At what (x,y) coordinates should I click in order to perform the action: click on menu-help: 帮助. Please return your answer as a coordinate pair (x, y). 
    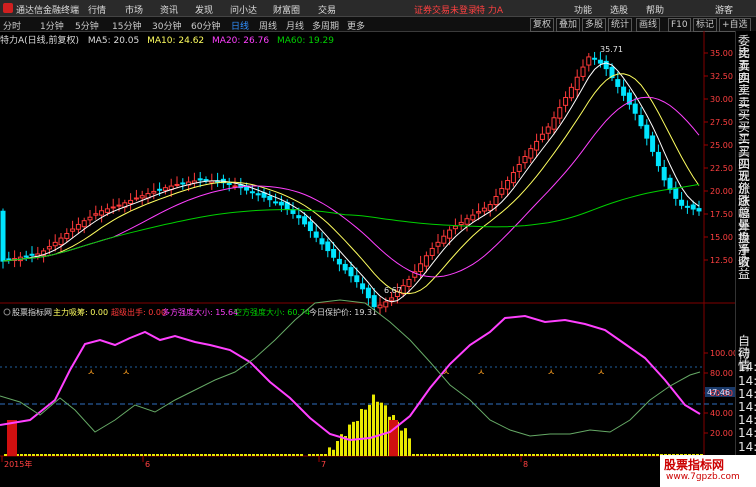
    Looking at the image, I should click on (655, 9).